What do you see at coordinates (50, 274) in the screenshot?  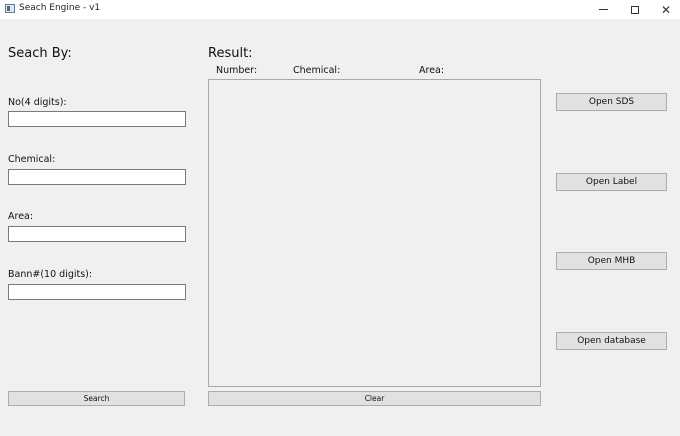 I see `bann-field-label: Bann#(10 digits):` at bounding box center [50, 274].